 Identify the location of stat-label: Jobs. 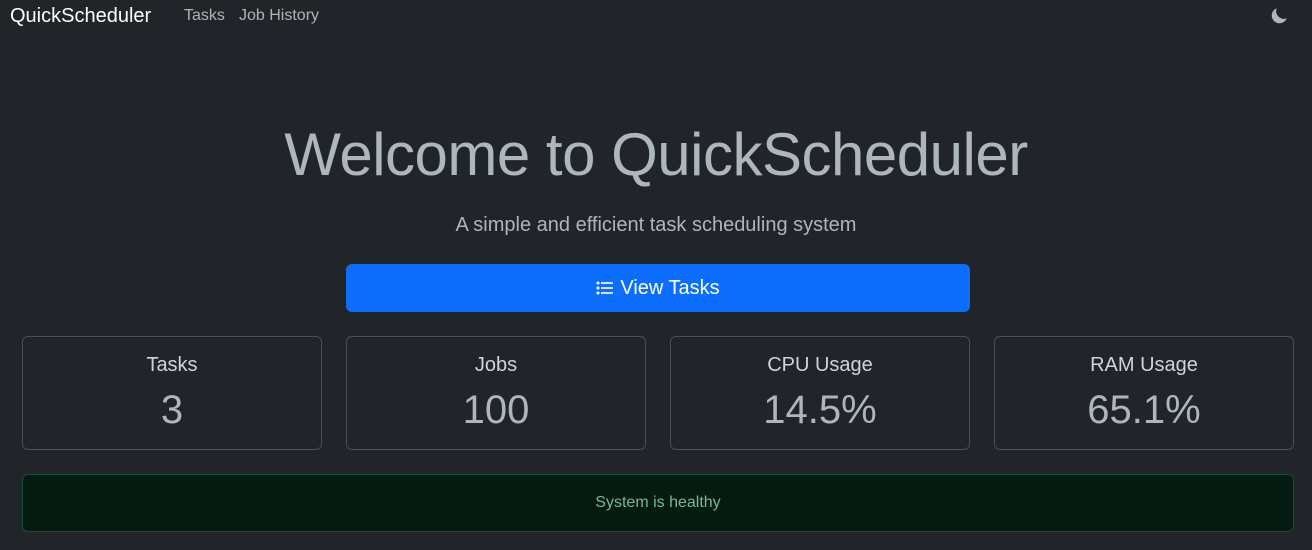
(496, 365).